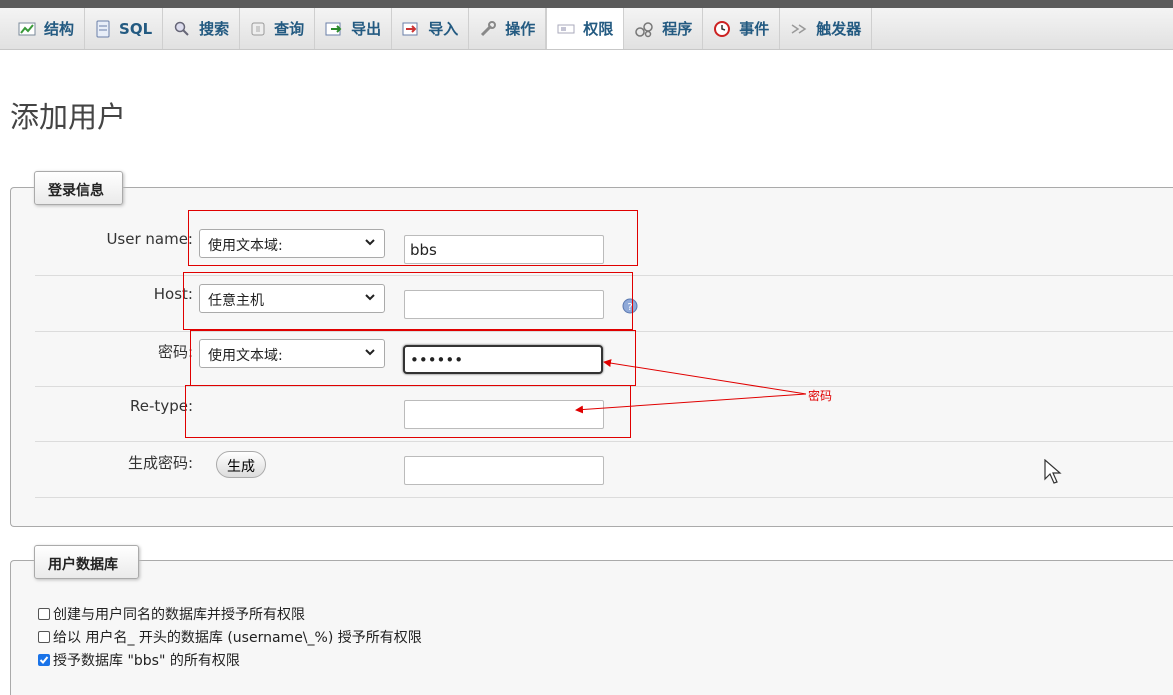 The height and width of the screenshot is (695, 1173). What do you see at coordinates (237, 638) in the screenshot?
I see `checkbox-label: 给以 用户名_ 开头的数据库 (username\_%) 授予所有权限` at bounding box center [237, 638].